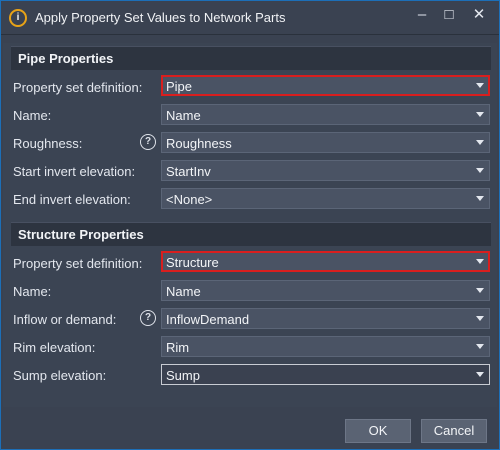 This screenshot has height=450, width=500. I want to click on pipe-name-label: Name:, so click(32, 115).